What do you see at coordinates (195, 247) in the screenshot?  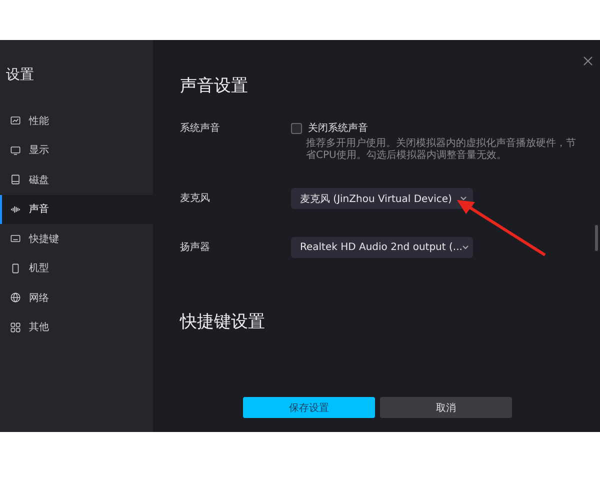 I see `setting-label: 扬声器` at bounding box center [195, 247].